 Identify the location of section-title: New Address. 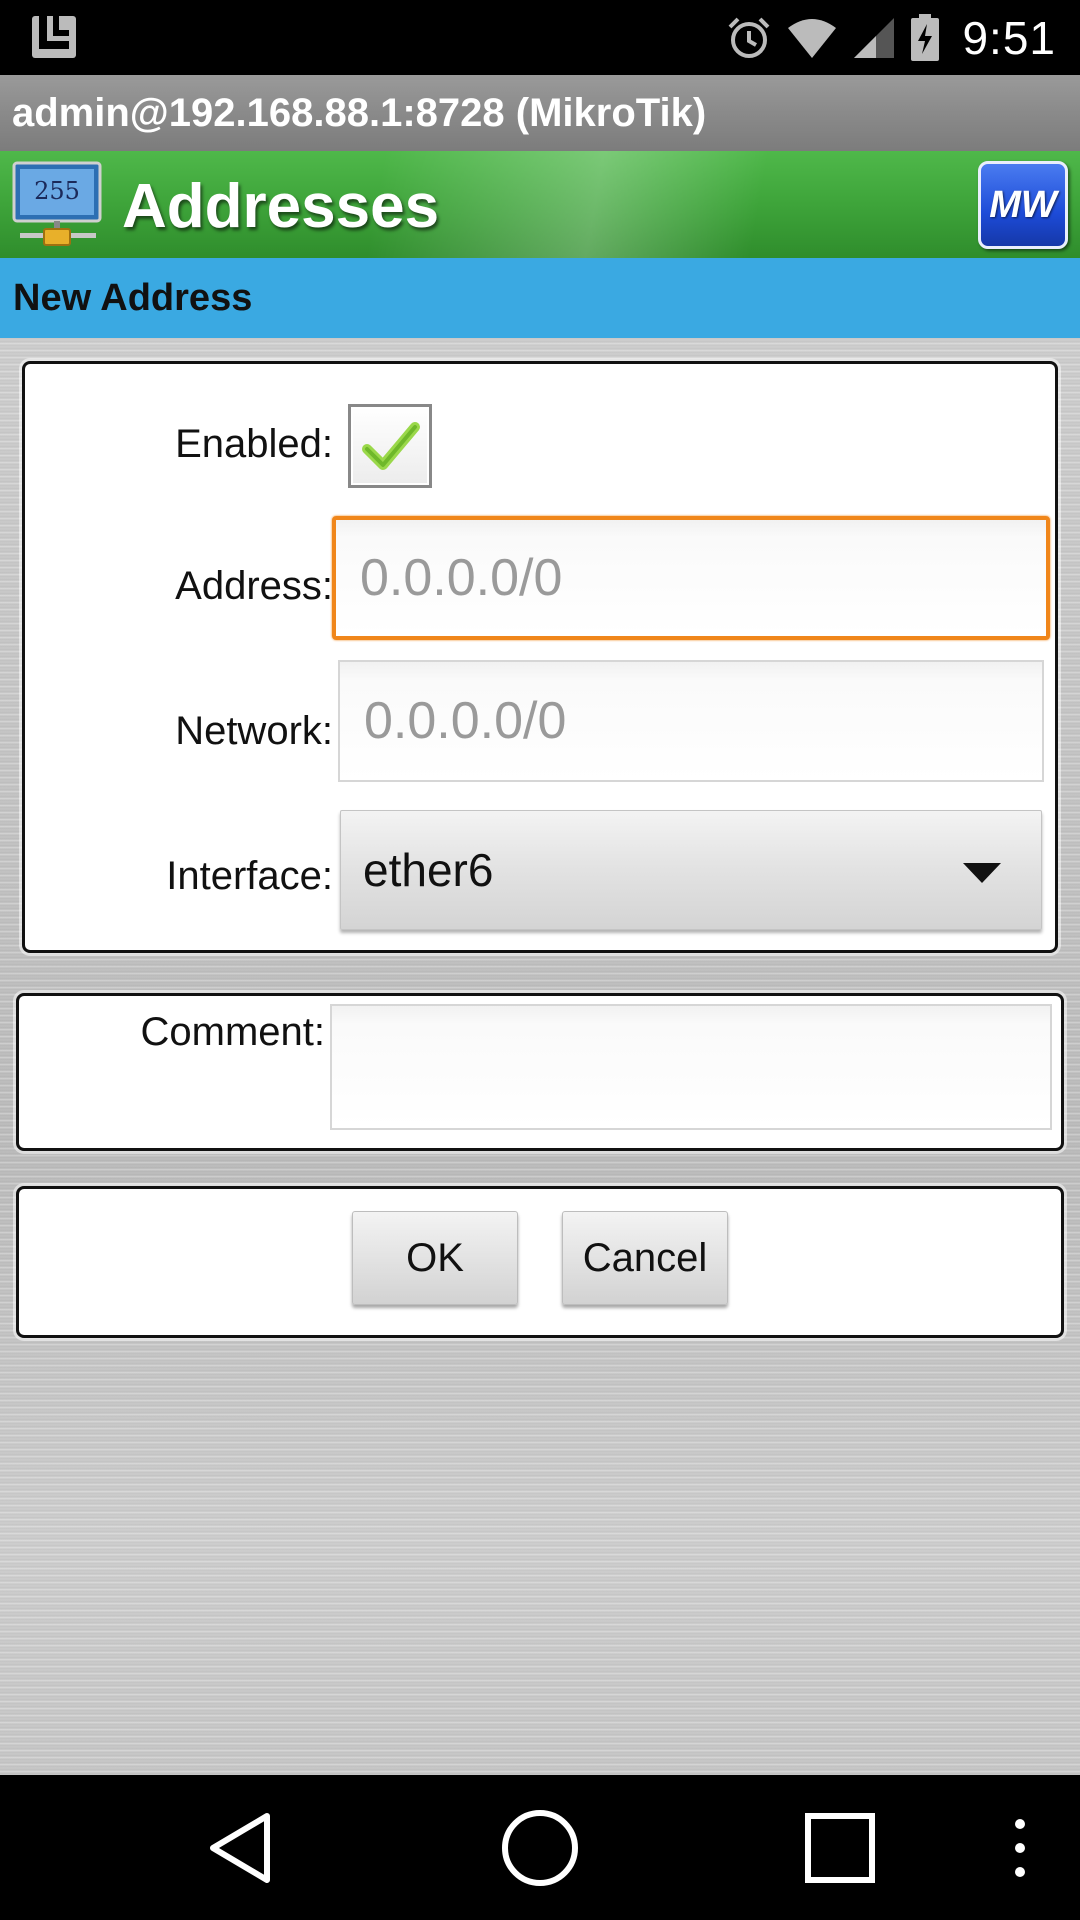
(133, 297).